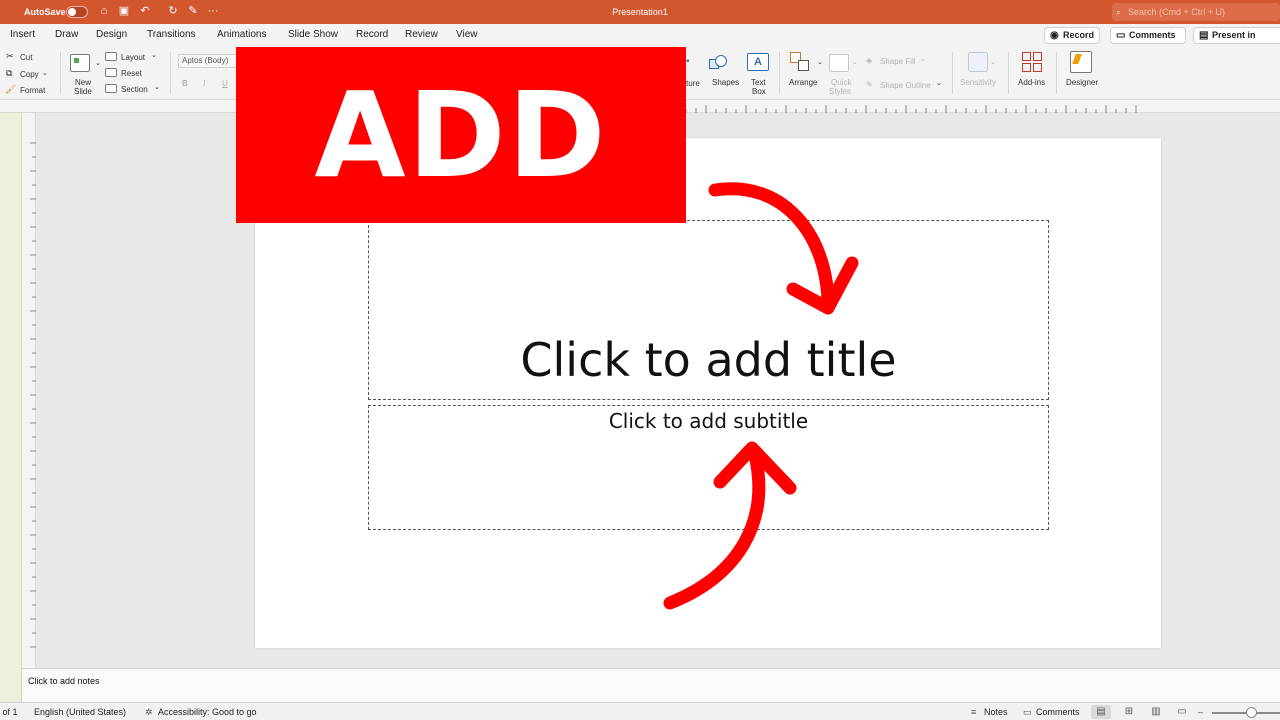 The width and height of the screenshot is (1280, 720). I want to click on tab-slide-show: Slide Show, so click(313, 34).